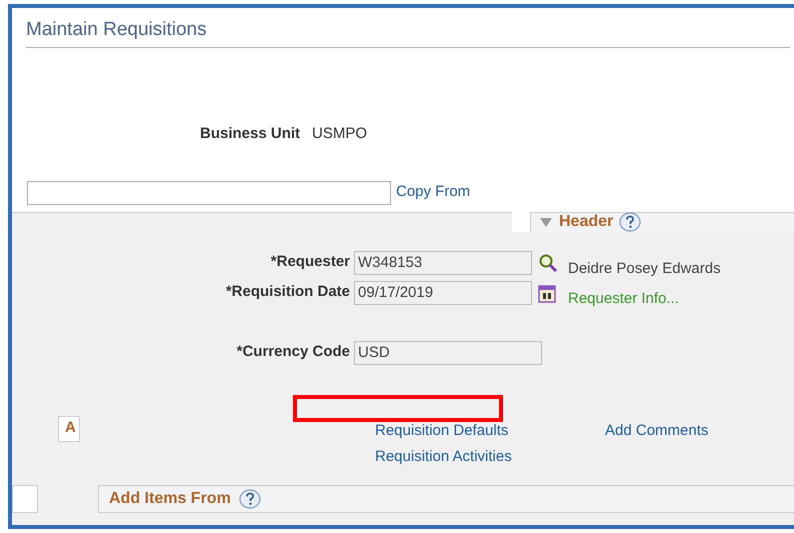 The width and height of the screenshot is (794, 533). Describe the element at coordinates (170, 498) in the screenshot. I see `add-items-title: Add Items From` at that location.